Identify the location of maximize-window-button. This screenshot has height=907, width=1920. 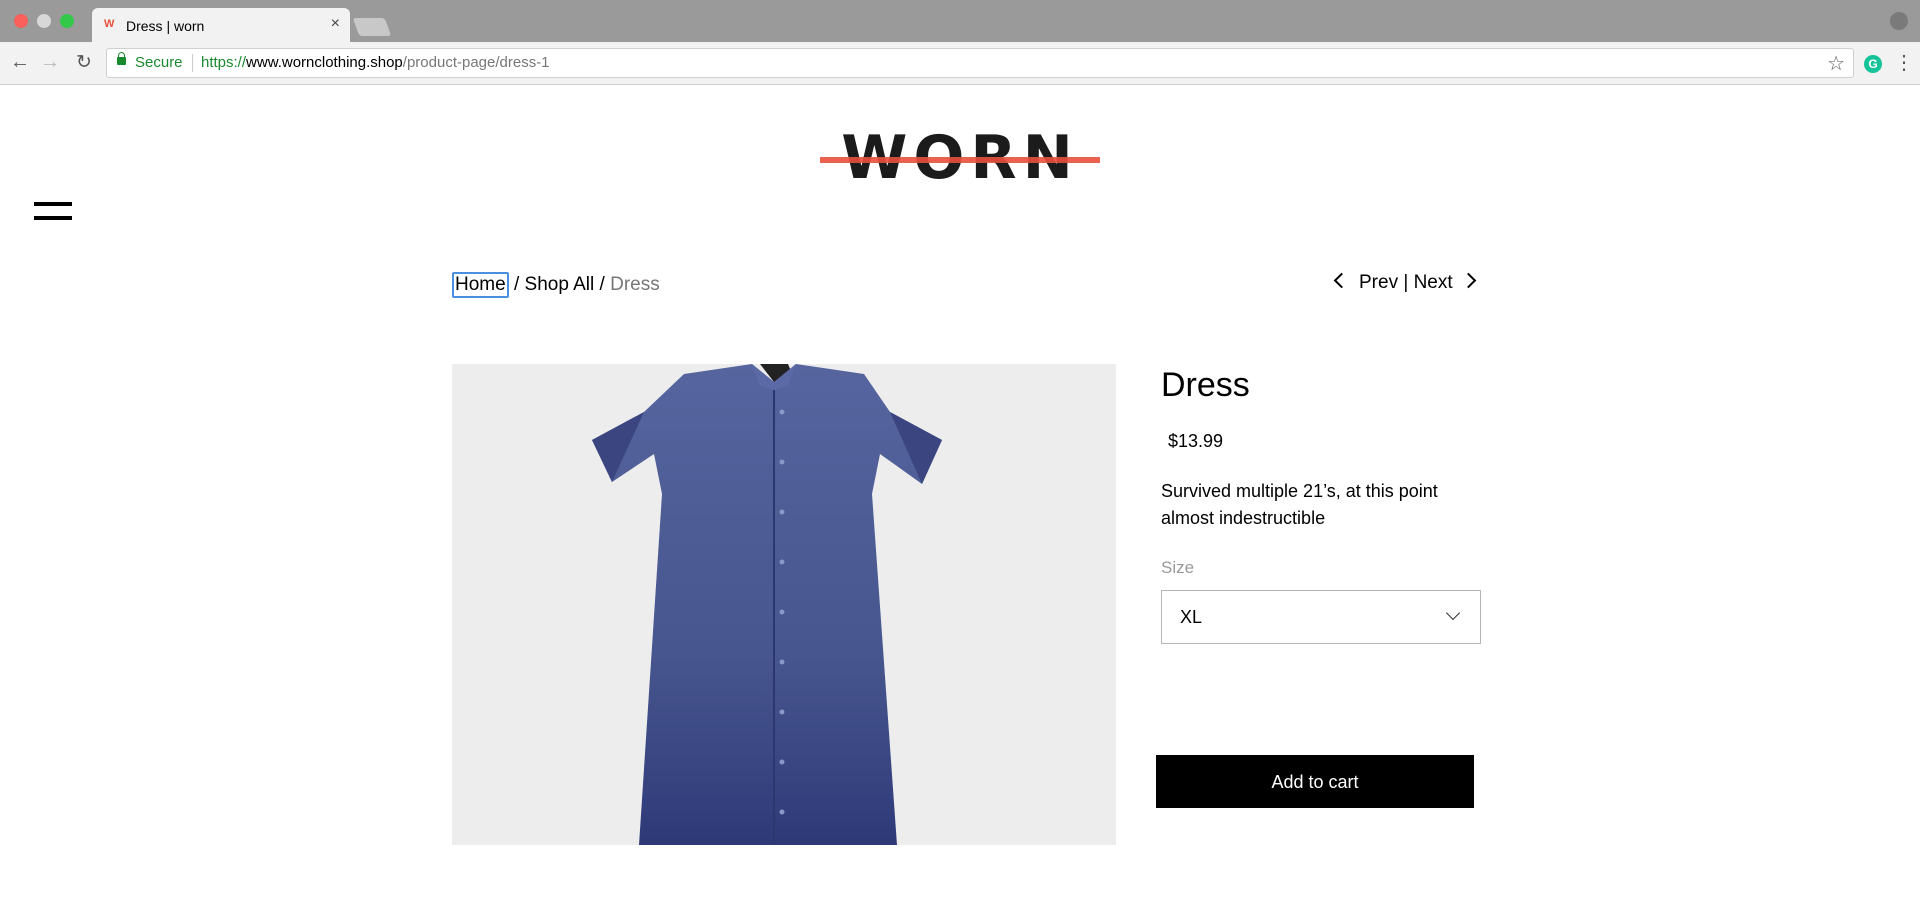
(67, 21).